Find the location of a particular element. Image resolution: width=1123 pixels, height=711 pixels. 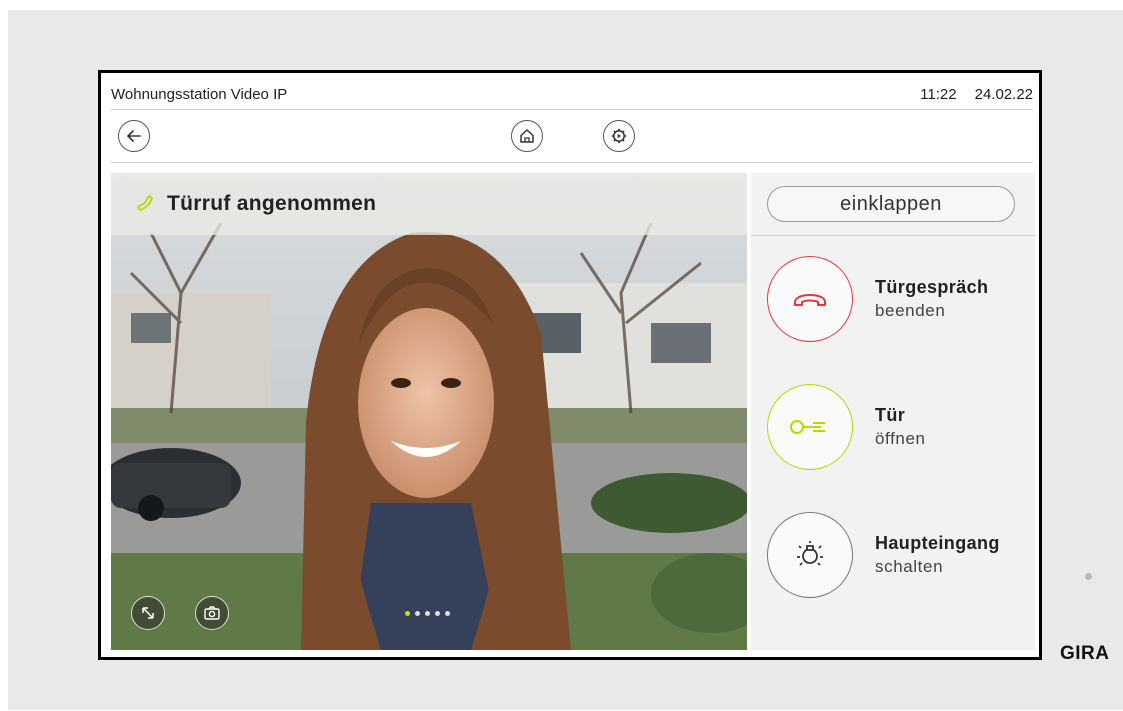

light-bulb-icon is located at coordinates (810, 553).